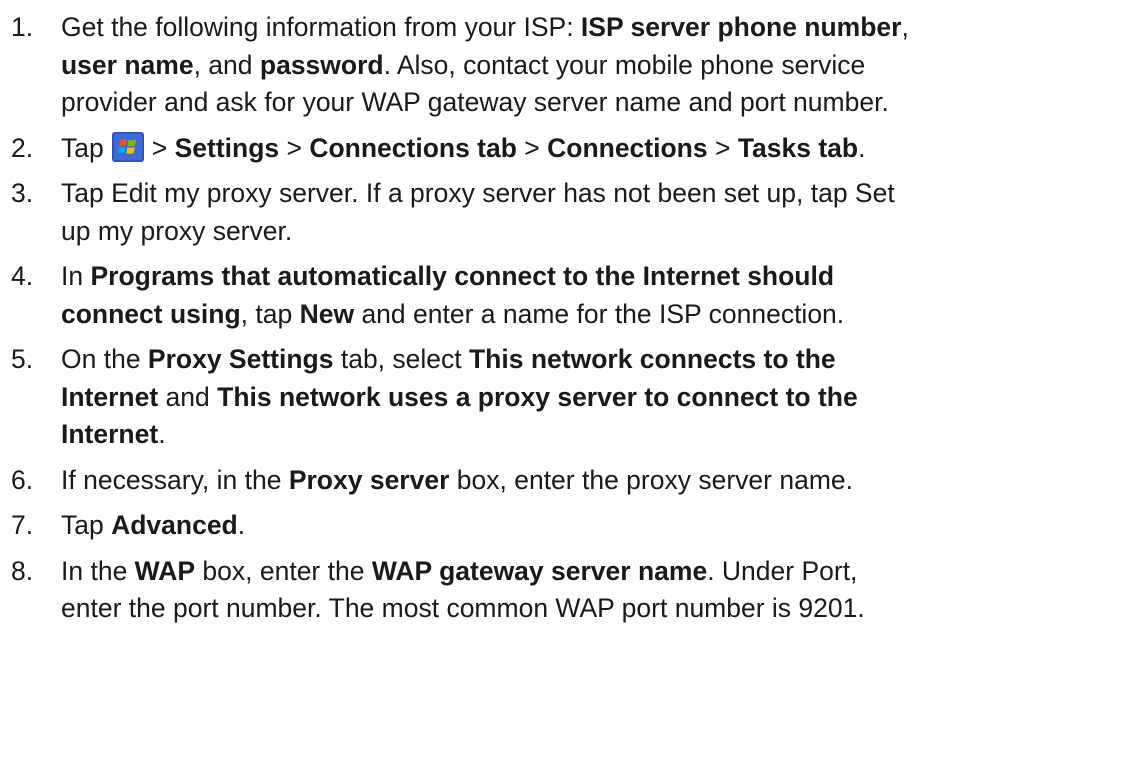 The width and height of the screenshot is (1125, 758). Describe the element at coordinates (627, 147) in the screenshot. I see `bold-term: Connections` at that location.